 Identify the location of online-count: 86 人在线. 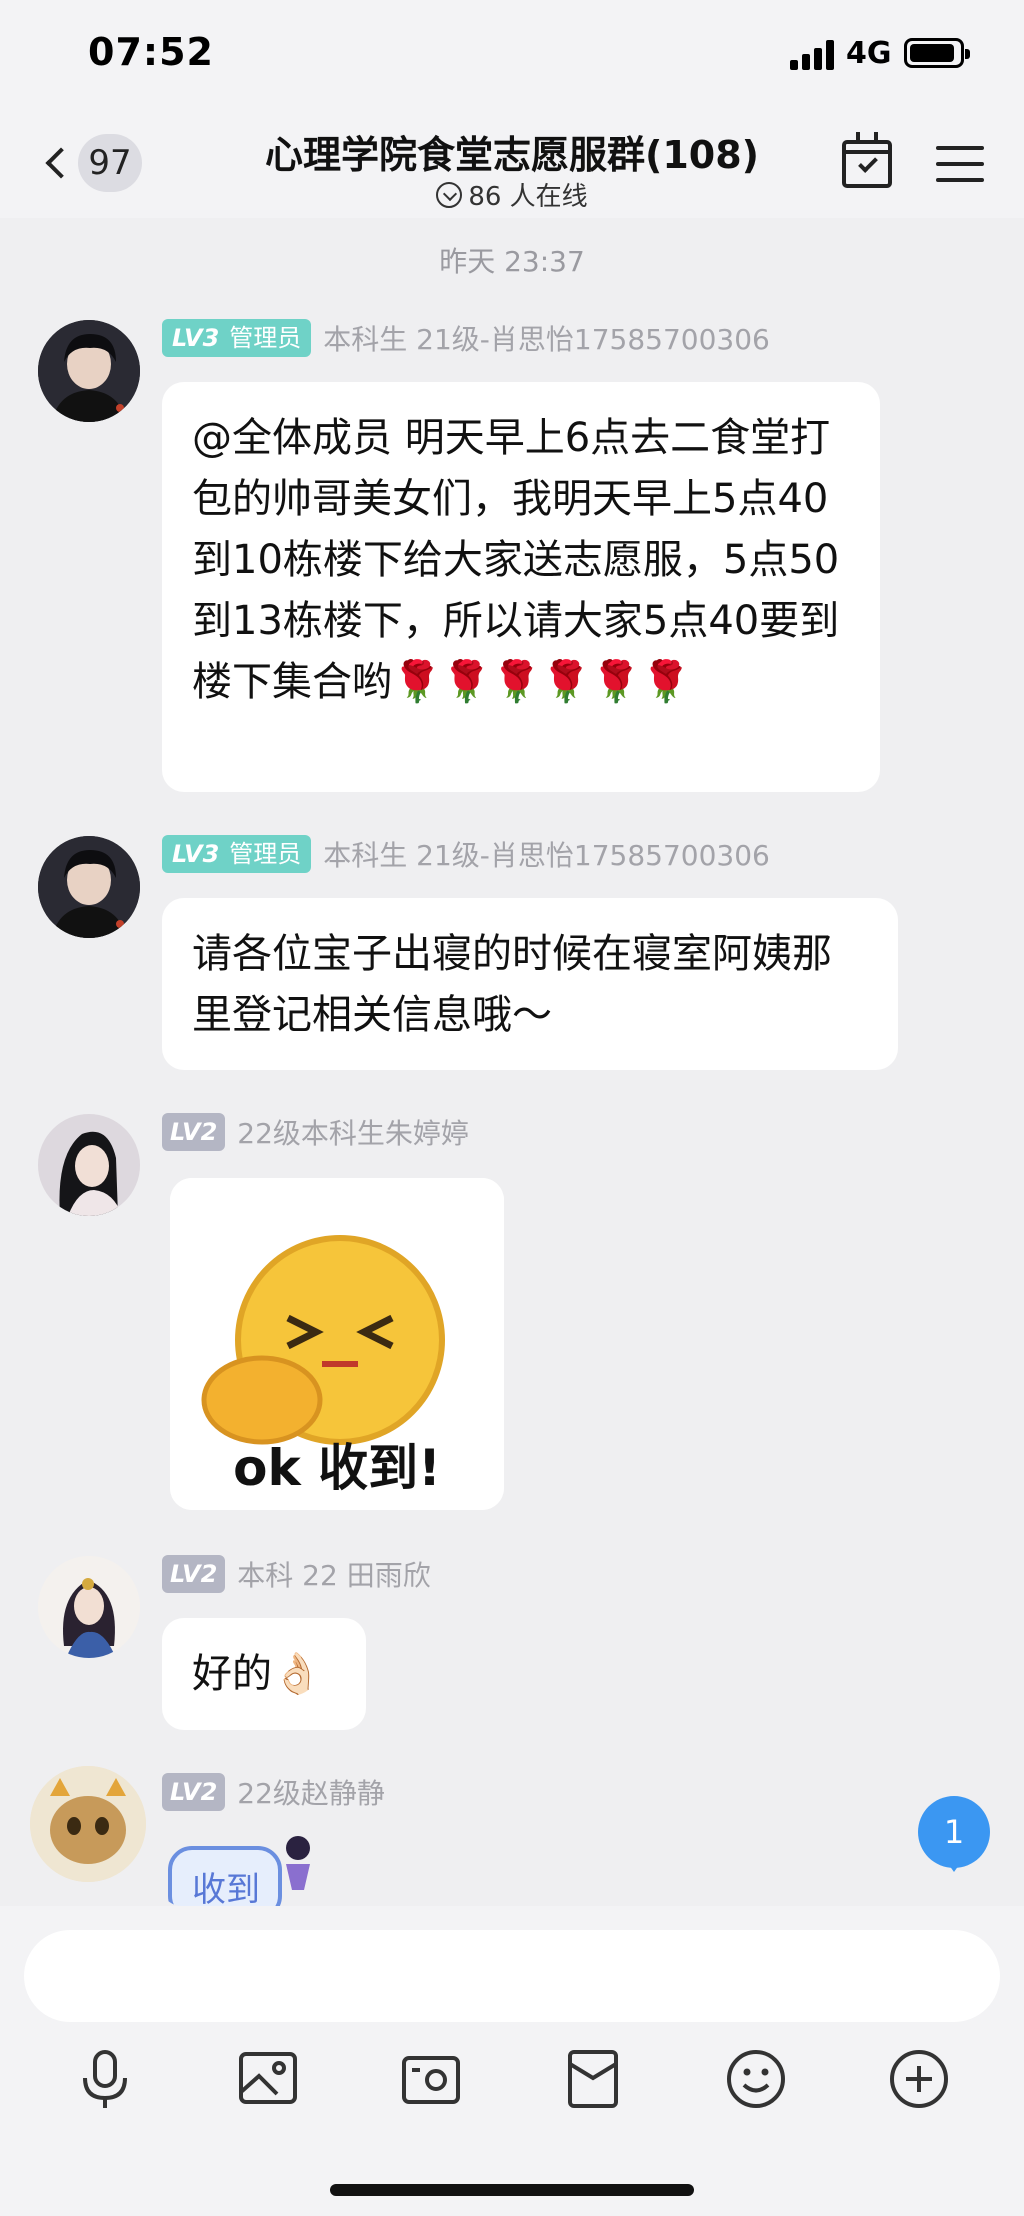
(528, 197).